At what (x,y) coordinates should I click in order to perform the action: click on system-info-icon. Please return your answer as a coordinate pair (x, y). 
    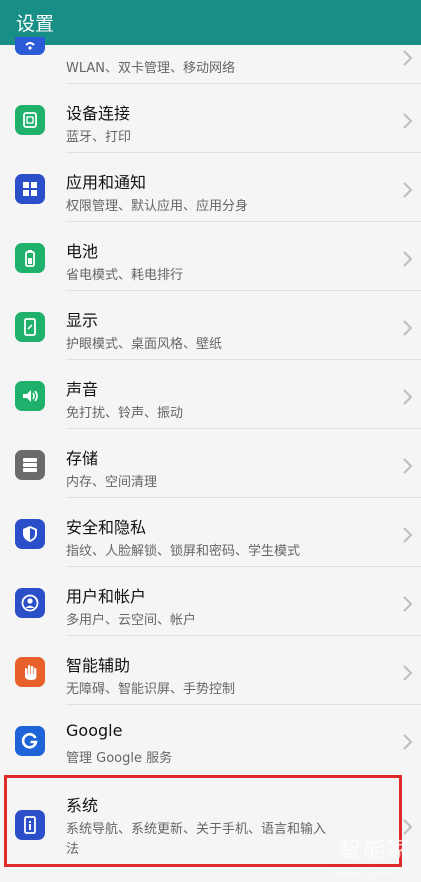
    Looking at the image, I should click on (30, 825).